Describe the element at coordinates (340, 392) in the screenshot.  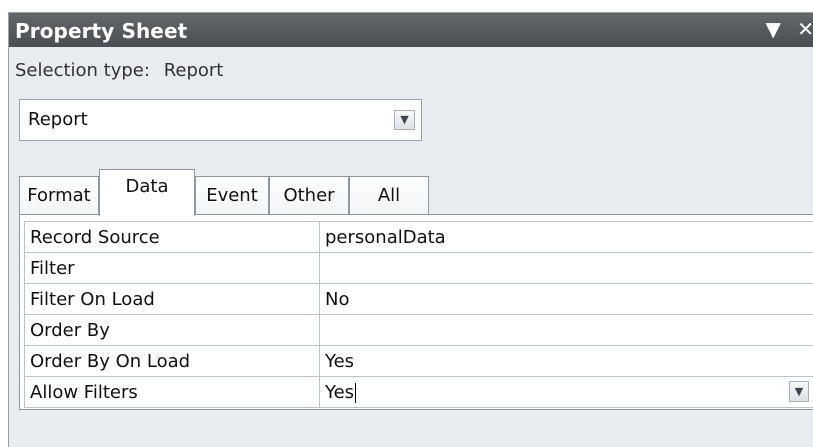
I see `property-value-text: Yes` at that location.